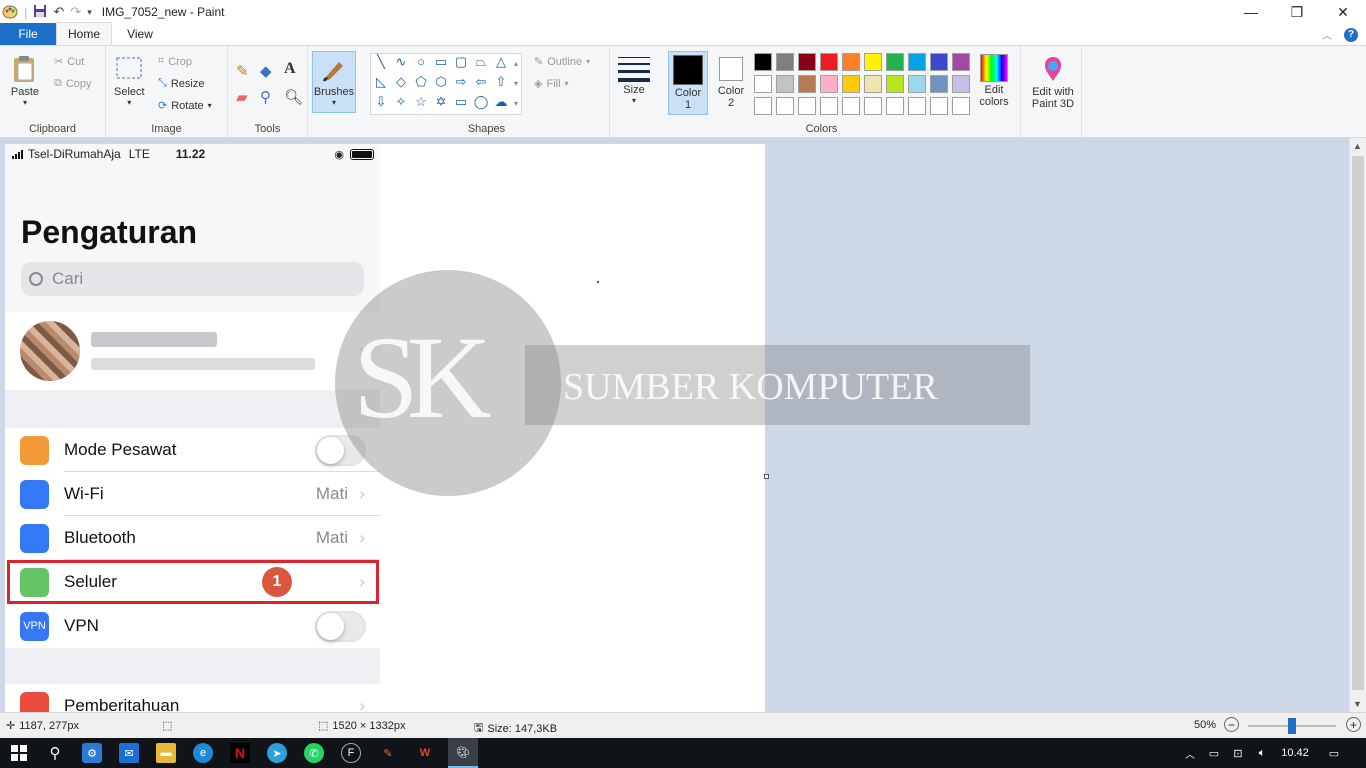 This screenshot has height=768, width=1366. Describe the element at coordinates (481, 104) in the screenshot. I see `callout-oval-shape-icon: ◯` at that location.